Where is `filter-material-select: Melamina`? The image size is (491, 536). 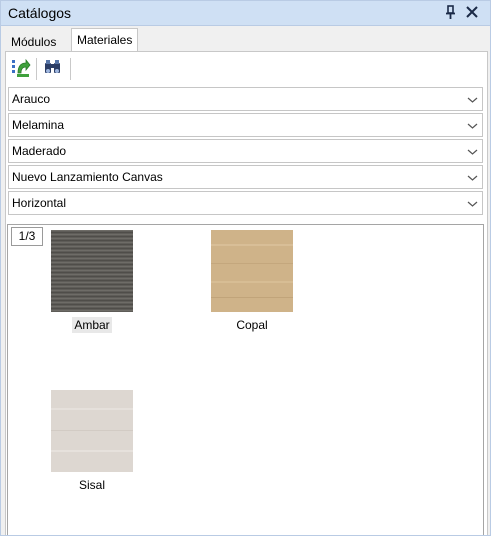
filter-material-select: Melamina is located at coordinates (245, 125).